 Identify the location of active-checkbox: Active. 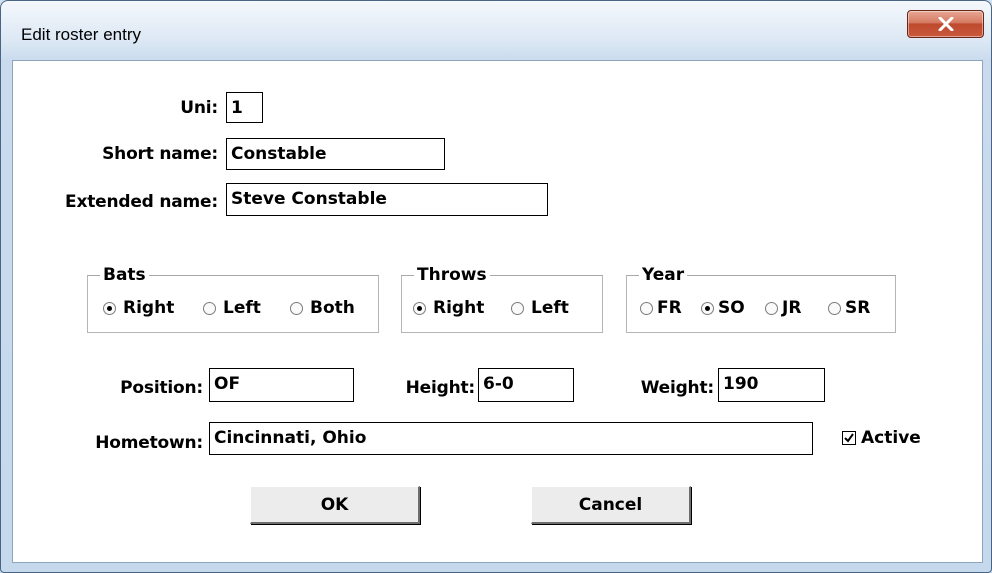
(881, 438).